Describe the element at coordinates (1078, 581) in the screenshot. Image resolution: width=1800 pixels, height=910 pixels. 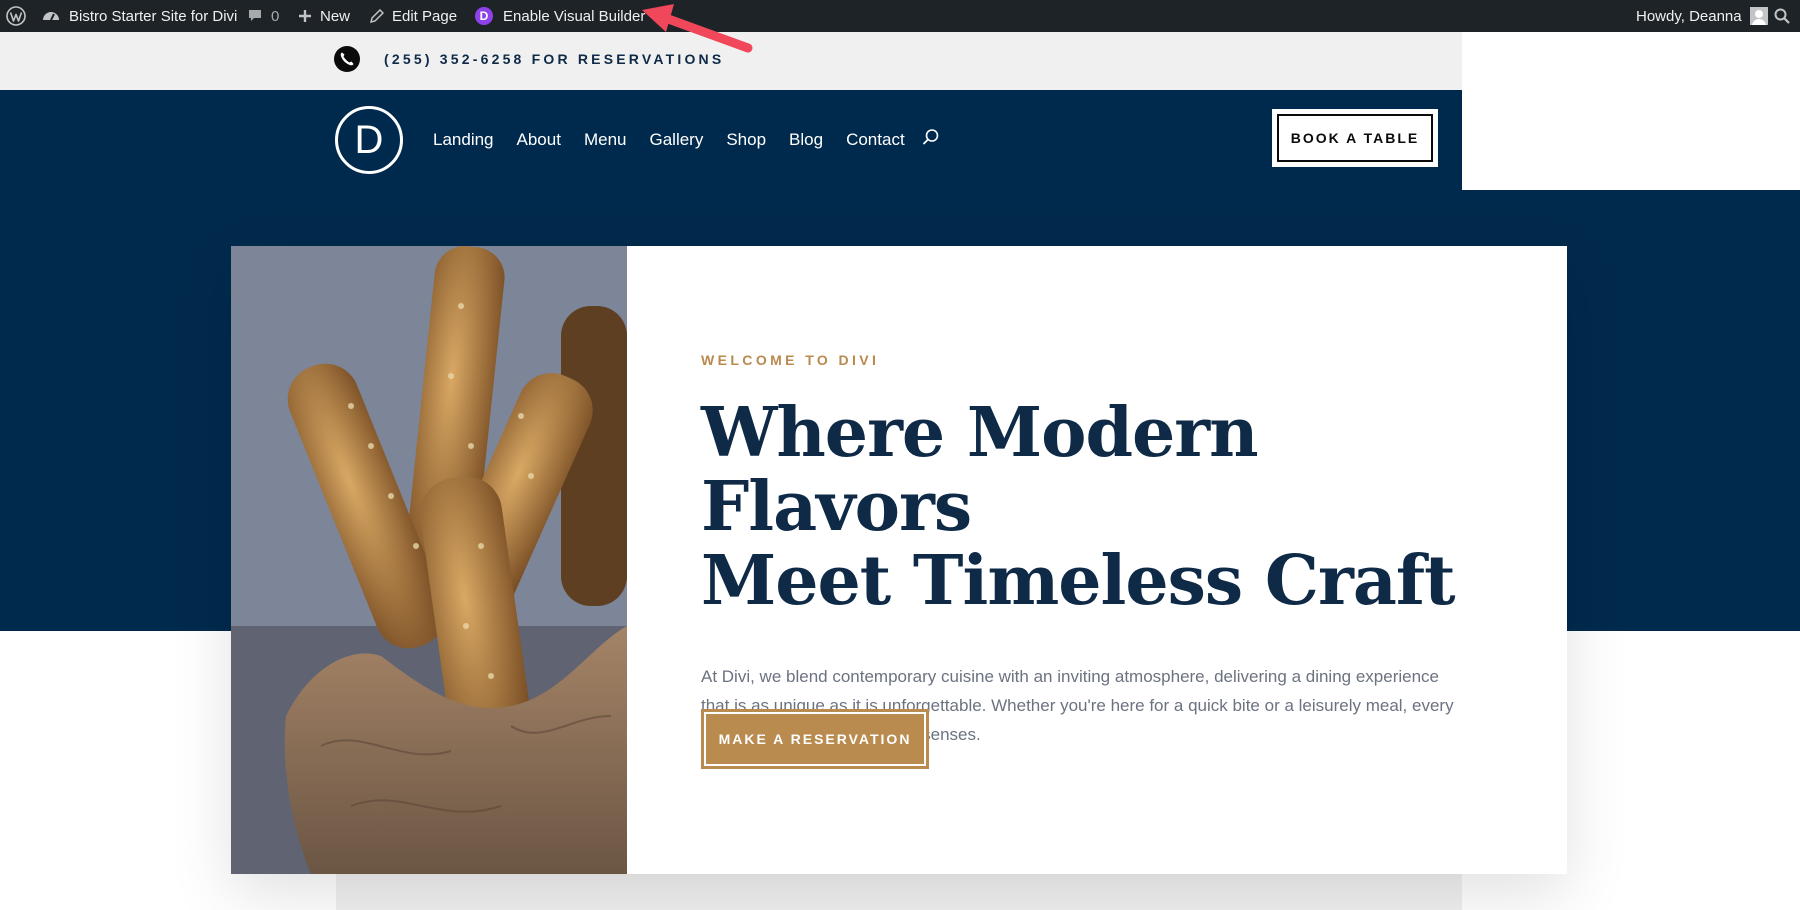
I see `headline-line-2: Meet Timeless Craft` at that location.